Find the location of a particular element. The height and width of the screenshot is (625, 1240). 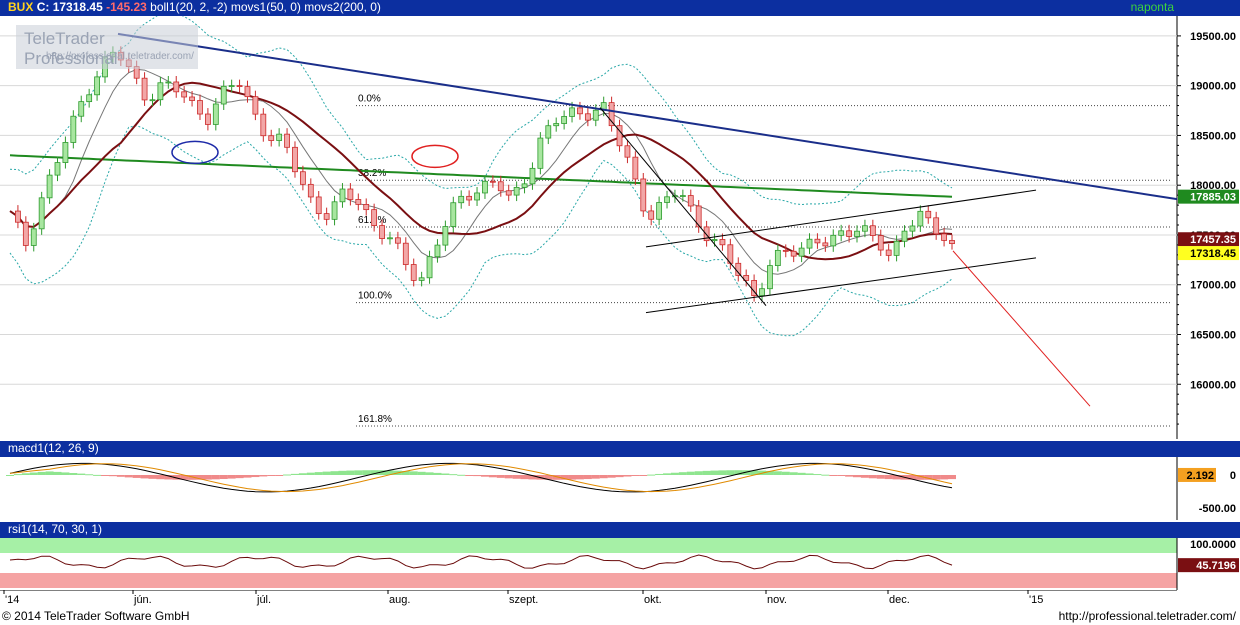

close-value: 17318.45 is located at coordinates (77, 7).